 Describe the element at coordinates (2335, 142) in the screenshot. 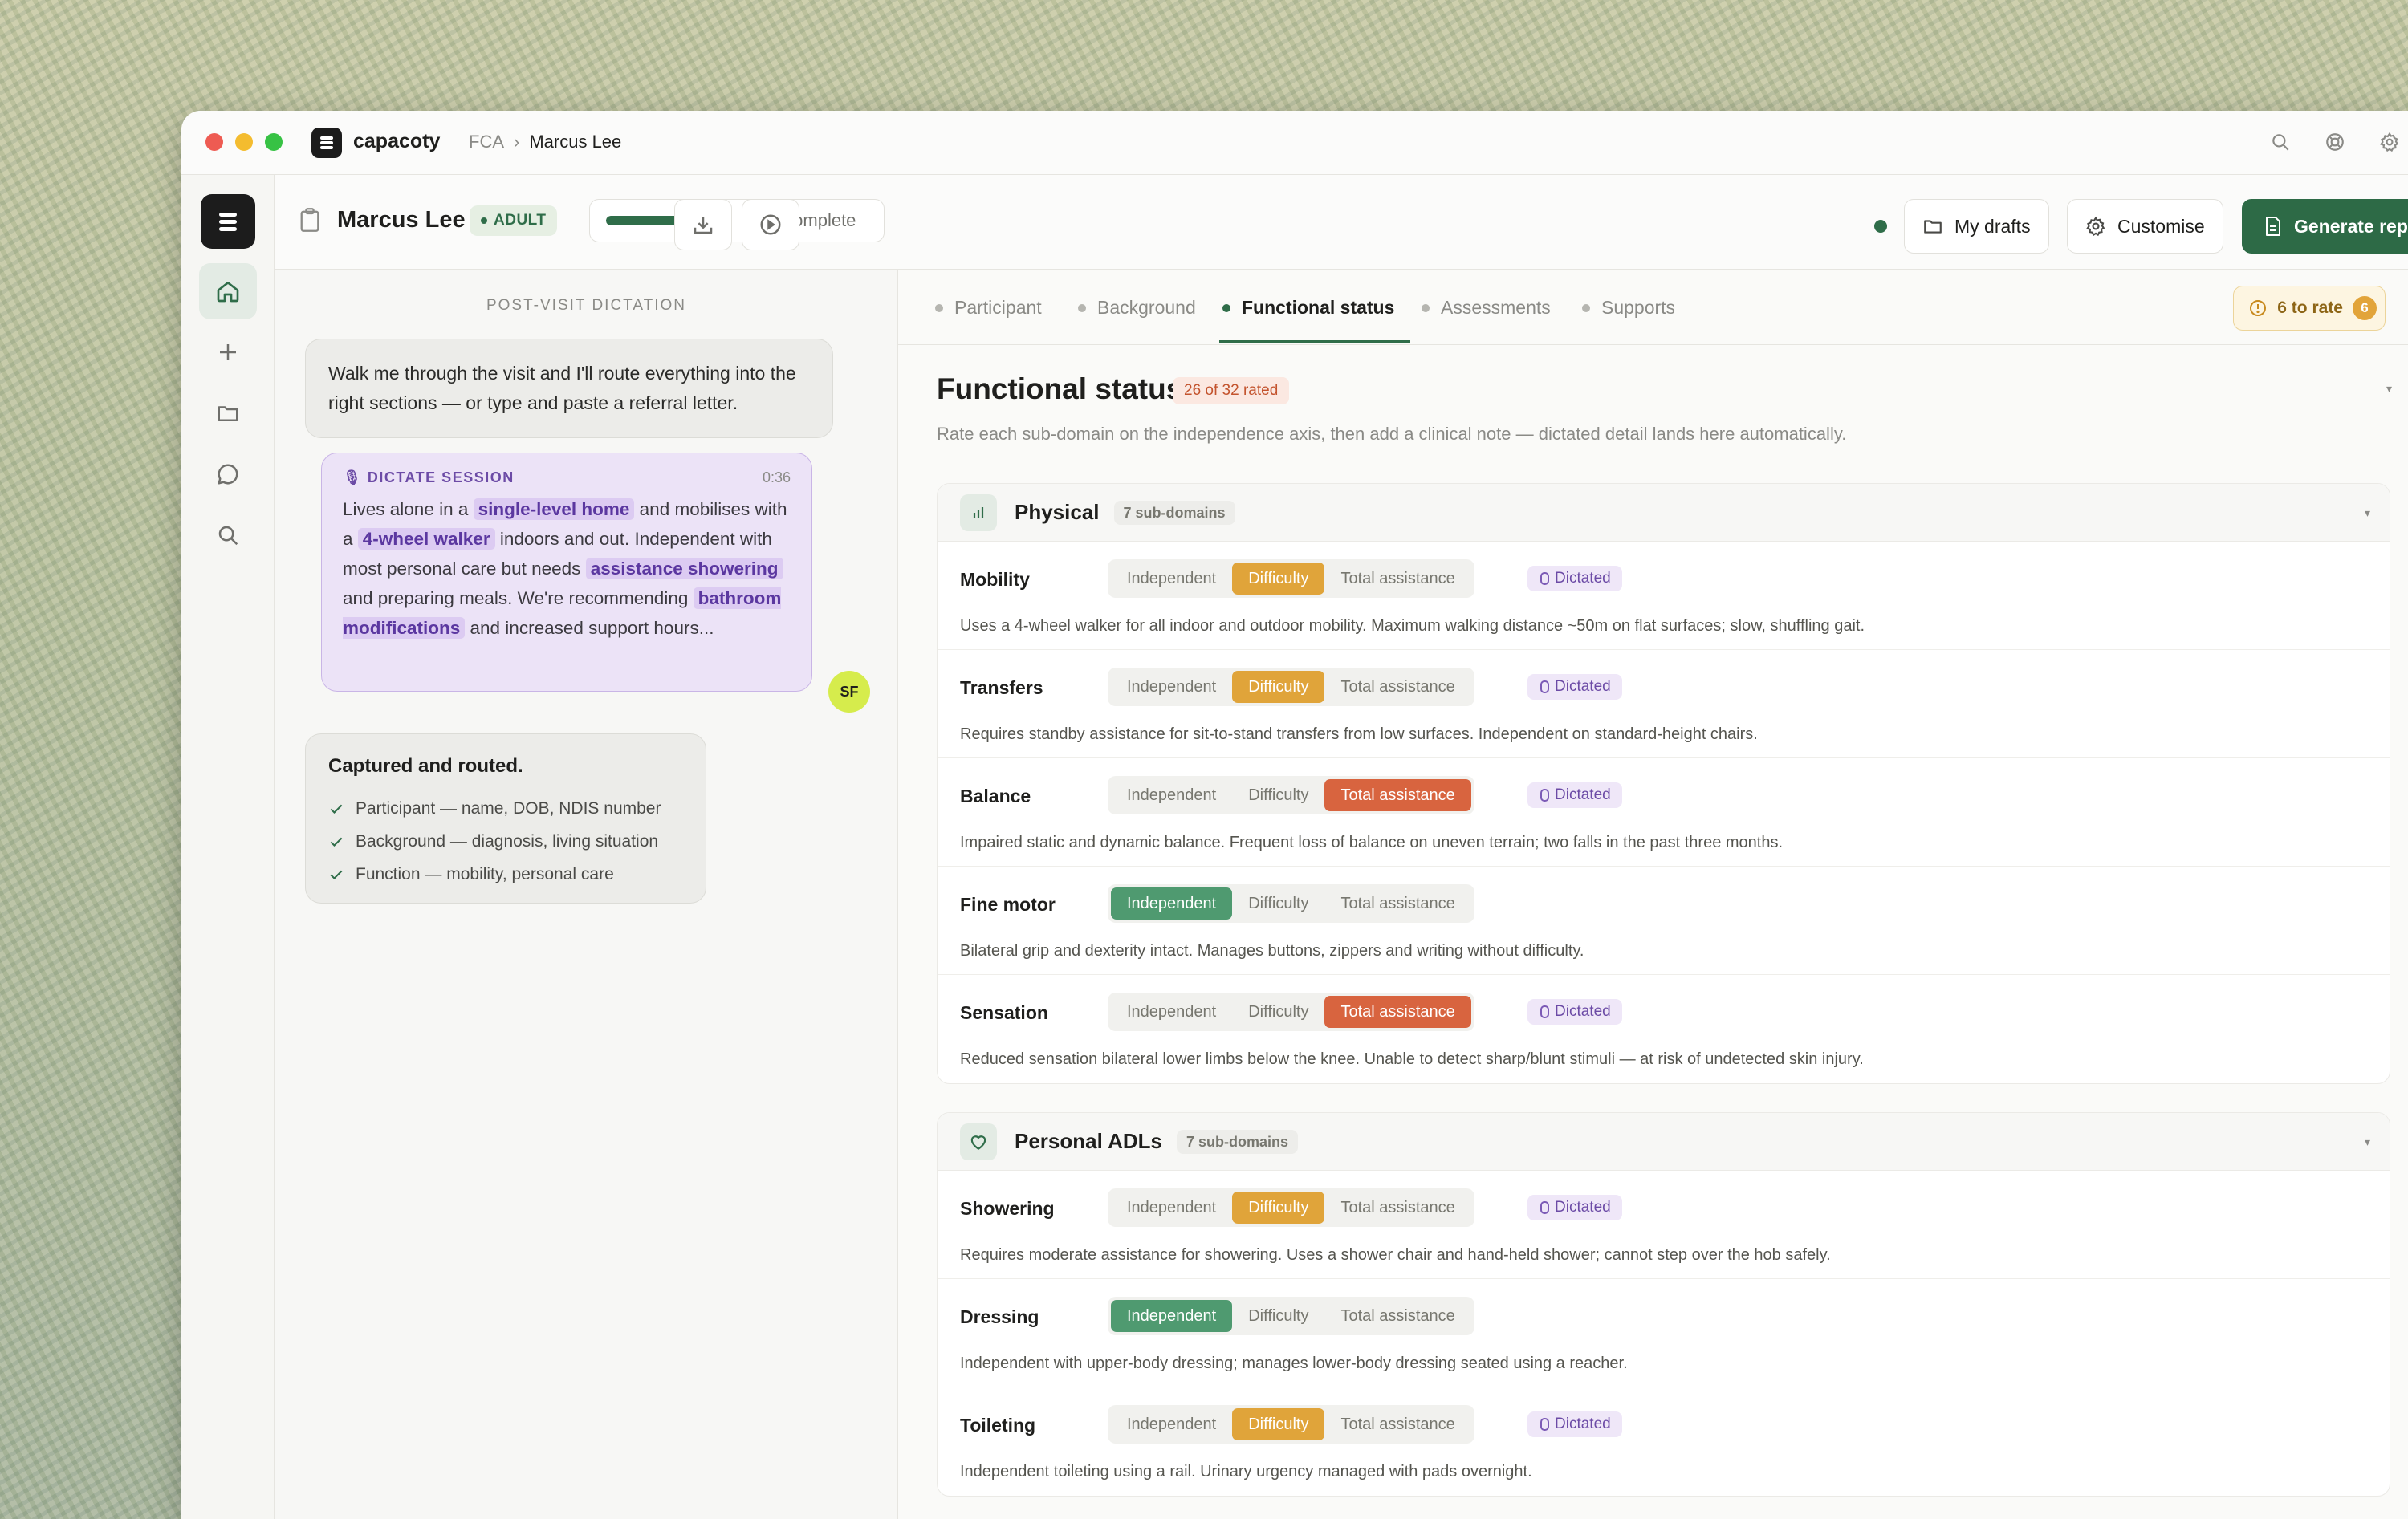

I see `help-icon` at that location.